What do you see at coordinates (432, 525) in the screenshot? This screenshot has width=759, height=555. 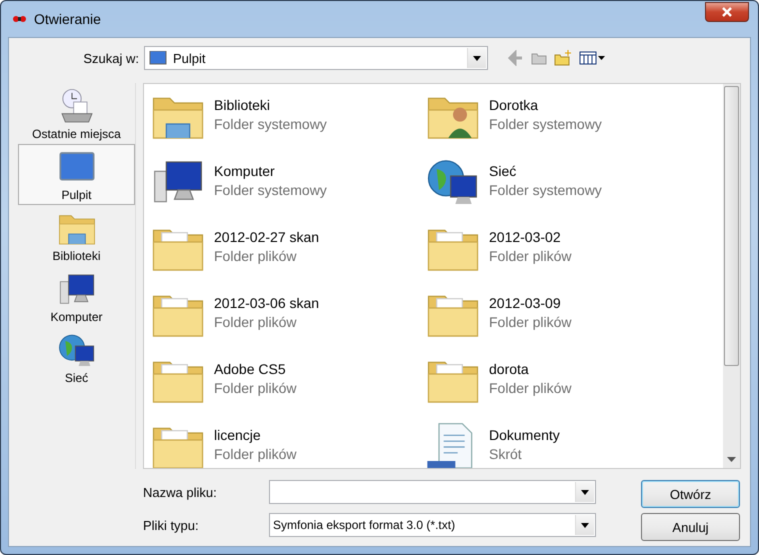 I see `file-type-dropdown: Symfonia eksport format 3.0 (*.txt)` at bounding box center [432, 525].